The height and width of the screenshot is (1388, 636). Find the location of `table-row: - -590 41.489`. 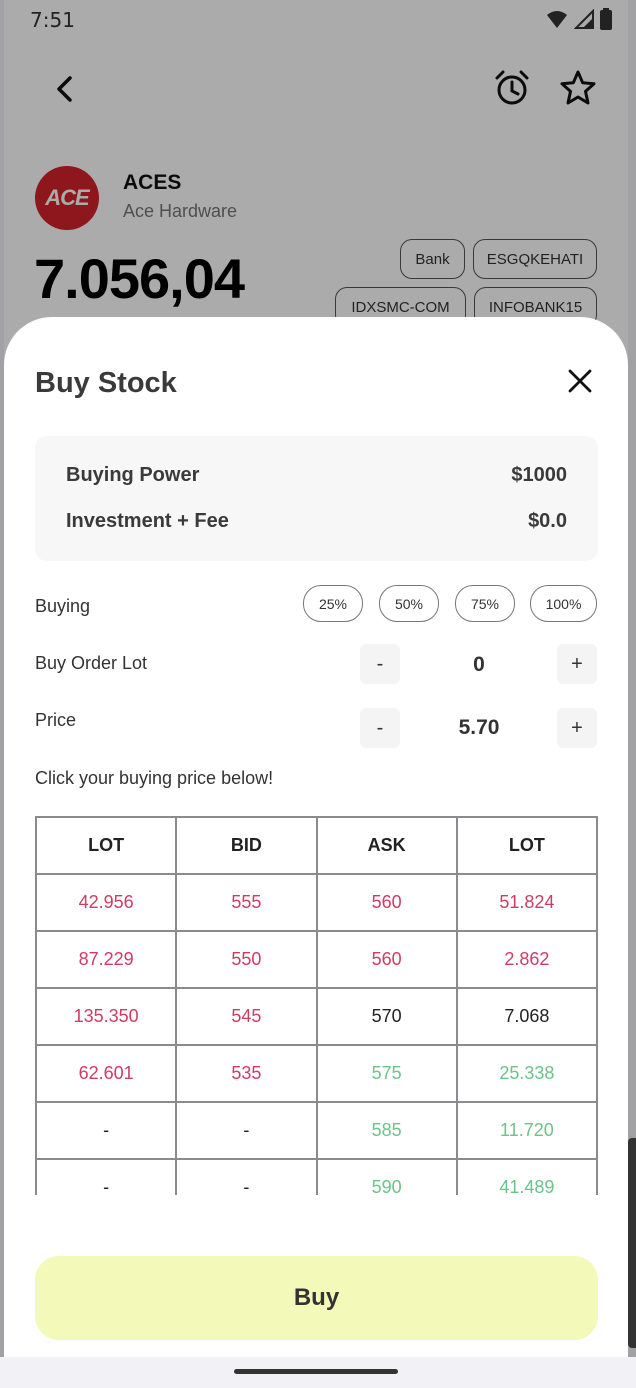

table-row: - -590 41.489 is located at coordinates (316, 1176).